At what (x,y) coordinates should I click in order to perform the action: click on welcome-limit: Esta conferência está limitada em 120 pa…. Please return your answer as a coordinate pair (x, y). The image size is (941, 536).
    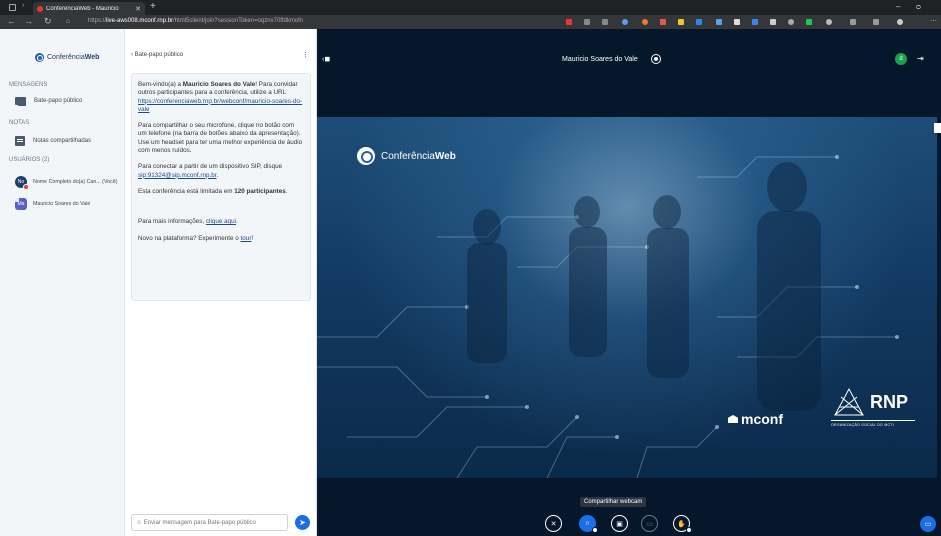
    Looking at the image, I should click on (213, 191).